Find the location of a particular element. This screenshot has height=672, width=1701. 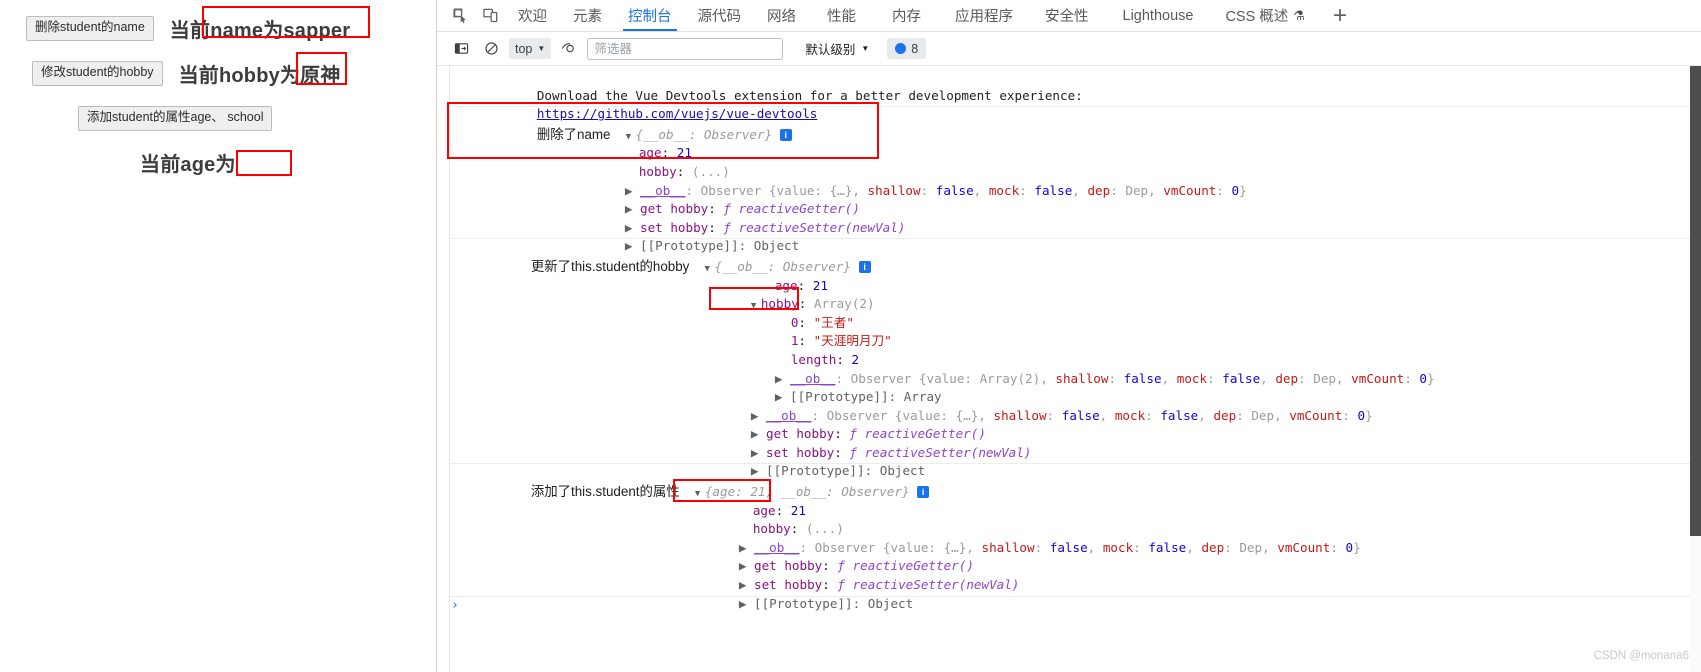

current-name-label-prefix: 当前 is located at coordinates (190, 31).